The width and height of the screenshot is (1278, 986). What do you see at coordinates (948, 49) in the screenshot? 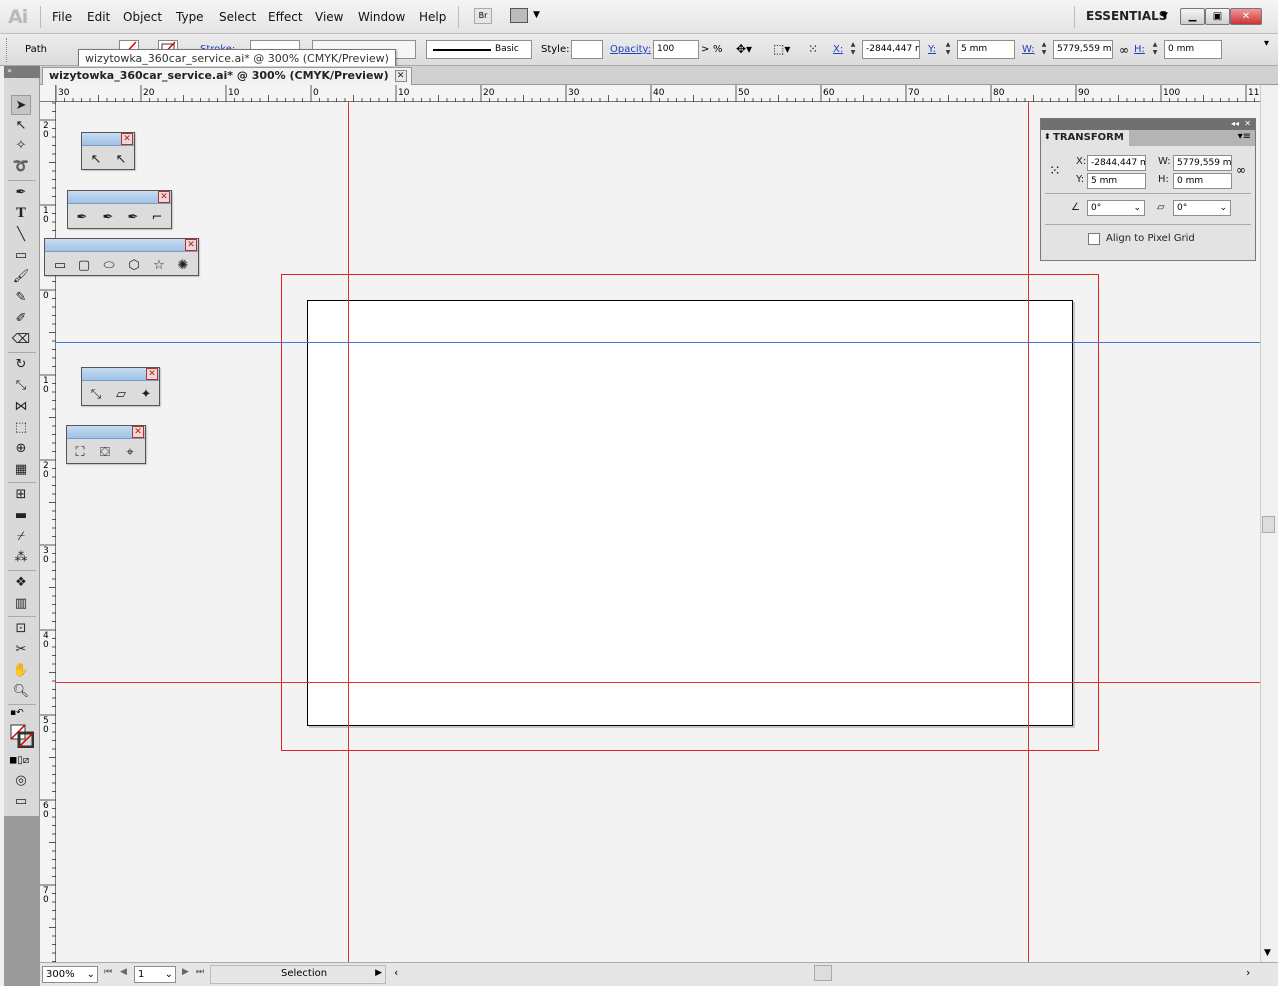
I see `y-stepper-icon: ▲ ▼` at bounding box center [948, 49].